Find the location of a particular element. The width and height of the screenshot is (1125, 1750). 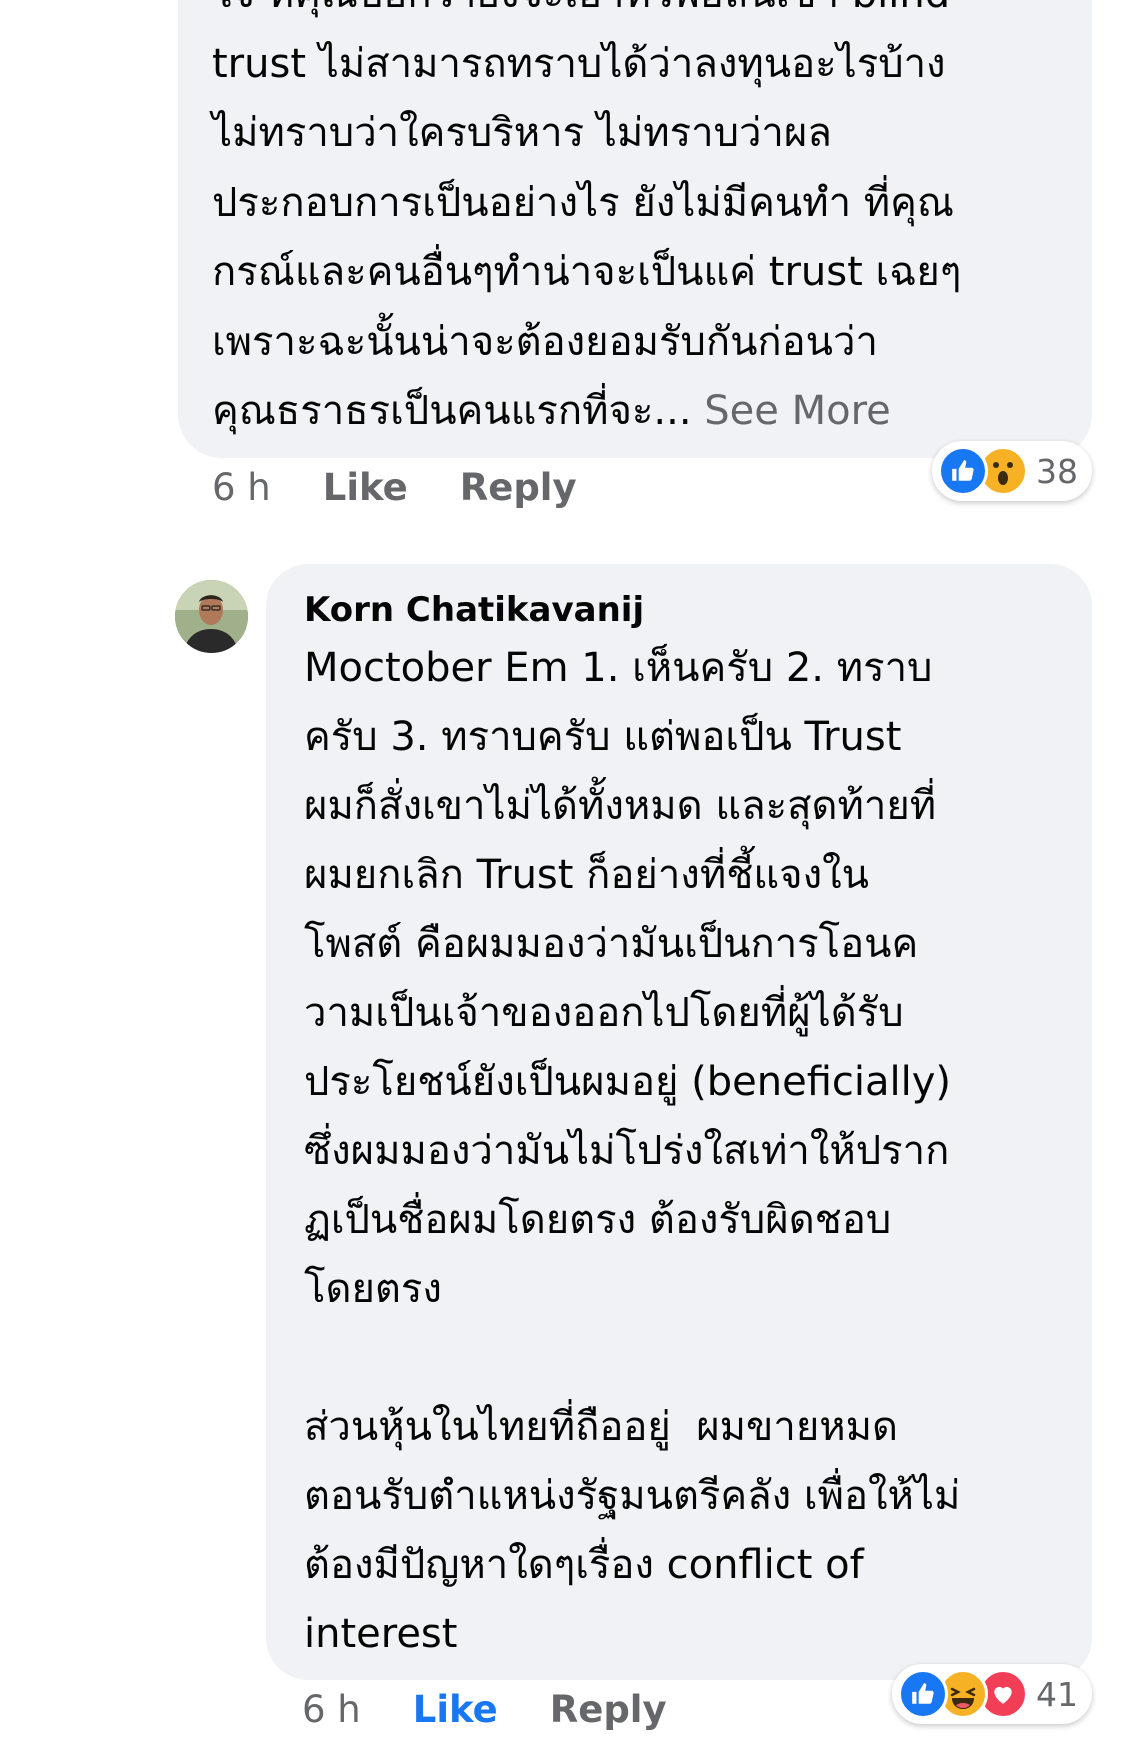

comment-author: Korn Chatikavanij is located at coordinates (474, 610).